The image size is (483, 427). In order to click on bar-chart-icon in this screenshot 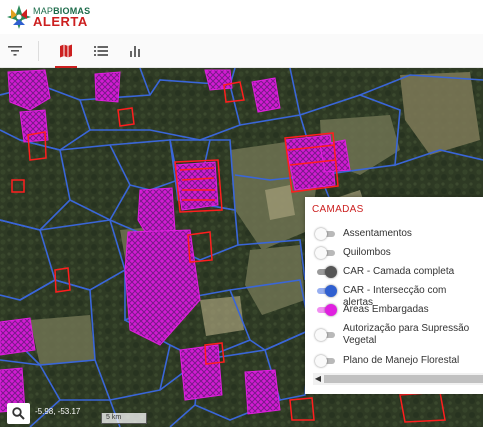, I will do `click(135, 51)`.